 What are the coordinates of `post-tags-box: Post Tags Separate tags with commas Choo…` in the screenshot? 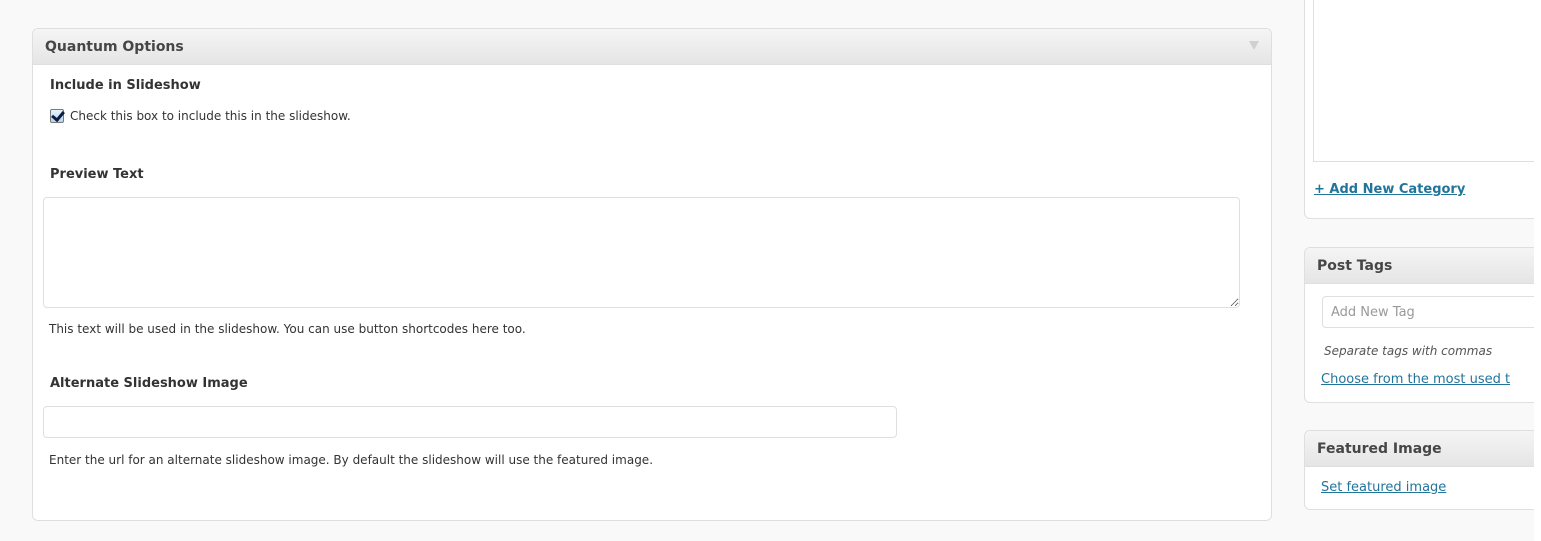 It's located at (1422, 325).